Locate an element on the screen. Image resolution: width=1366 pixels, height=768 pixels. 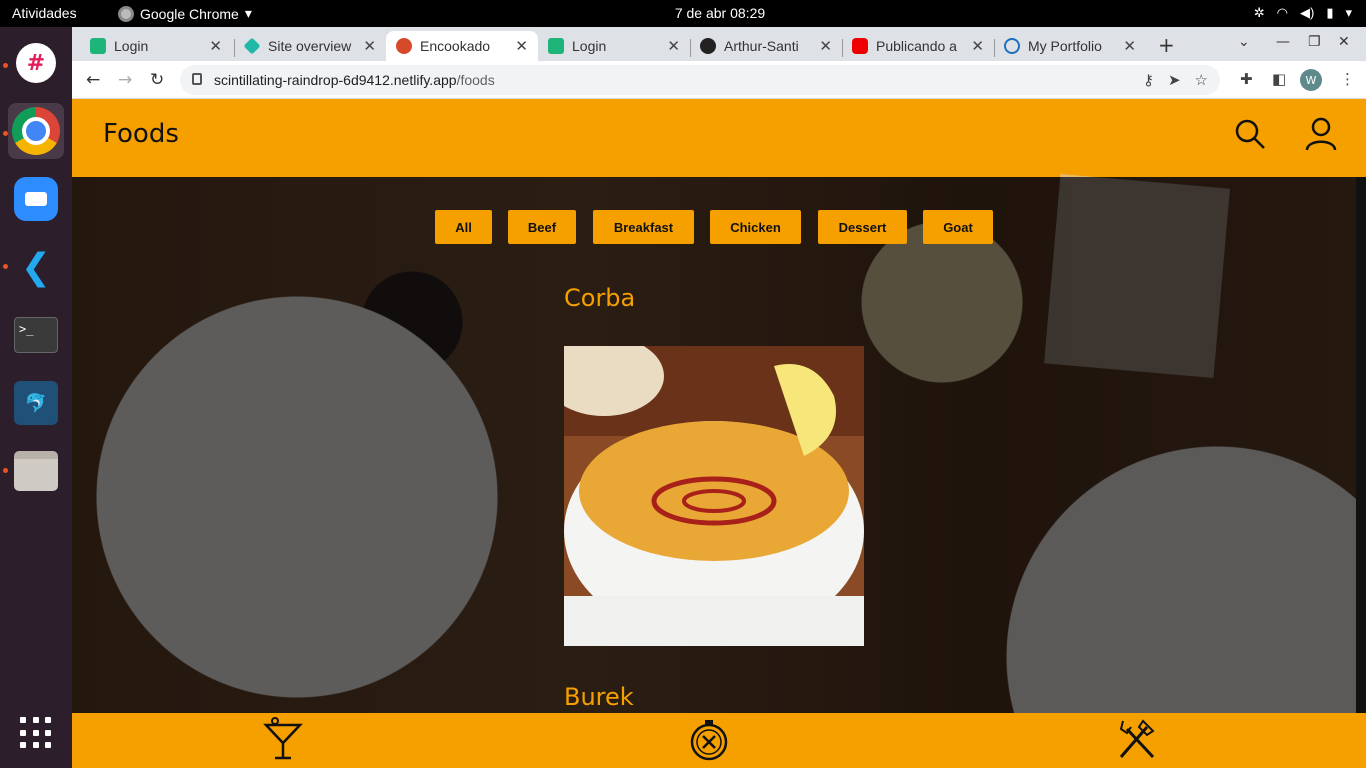
star-icon: ☆ is located at coordinates (1201, 80).